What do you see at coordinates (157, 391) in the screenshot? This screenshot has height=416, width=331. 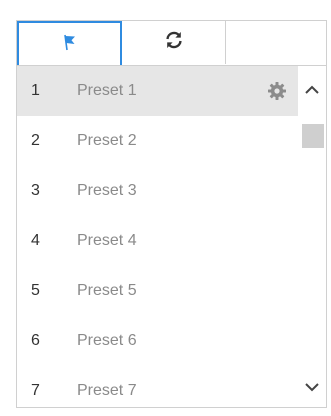 I see `preset-row: 7 Preset 7` at bounding box center [157, 391].